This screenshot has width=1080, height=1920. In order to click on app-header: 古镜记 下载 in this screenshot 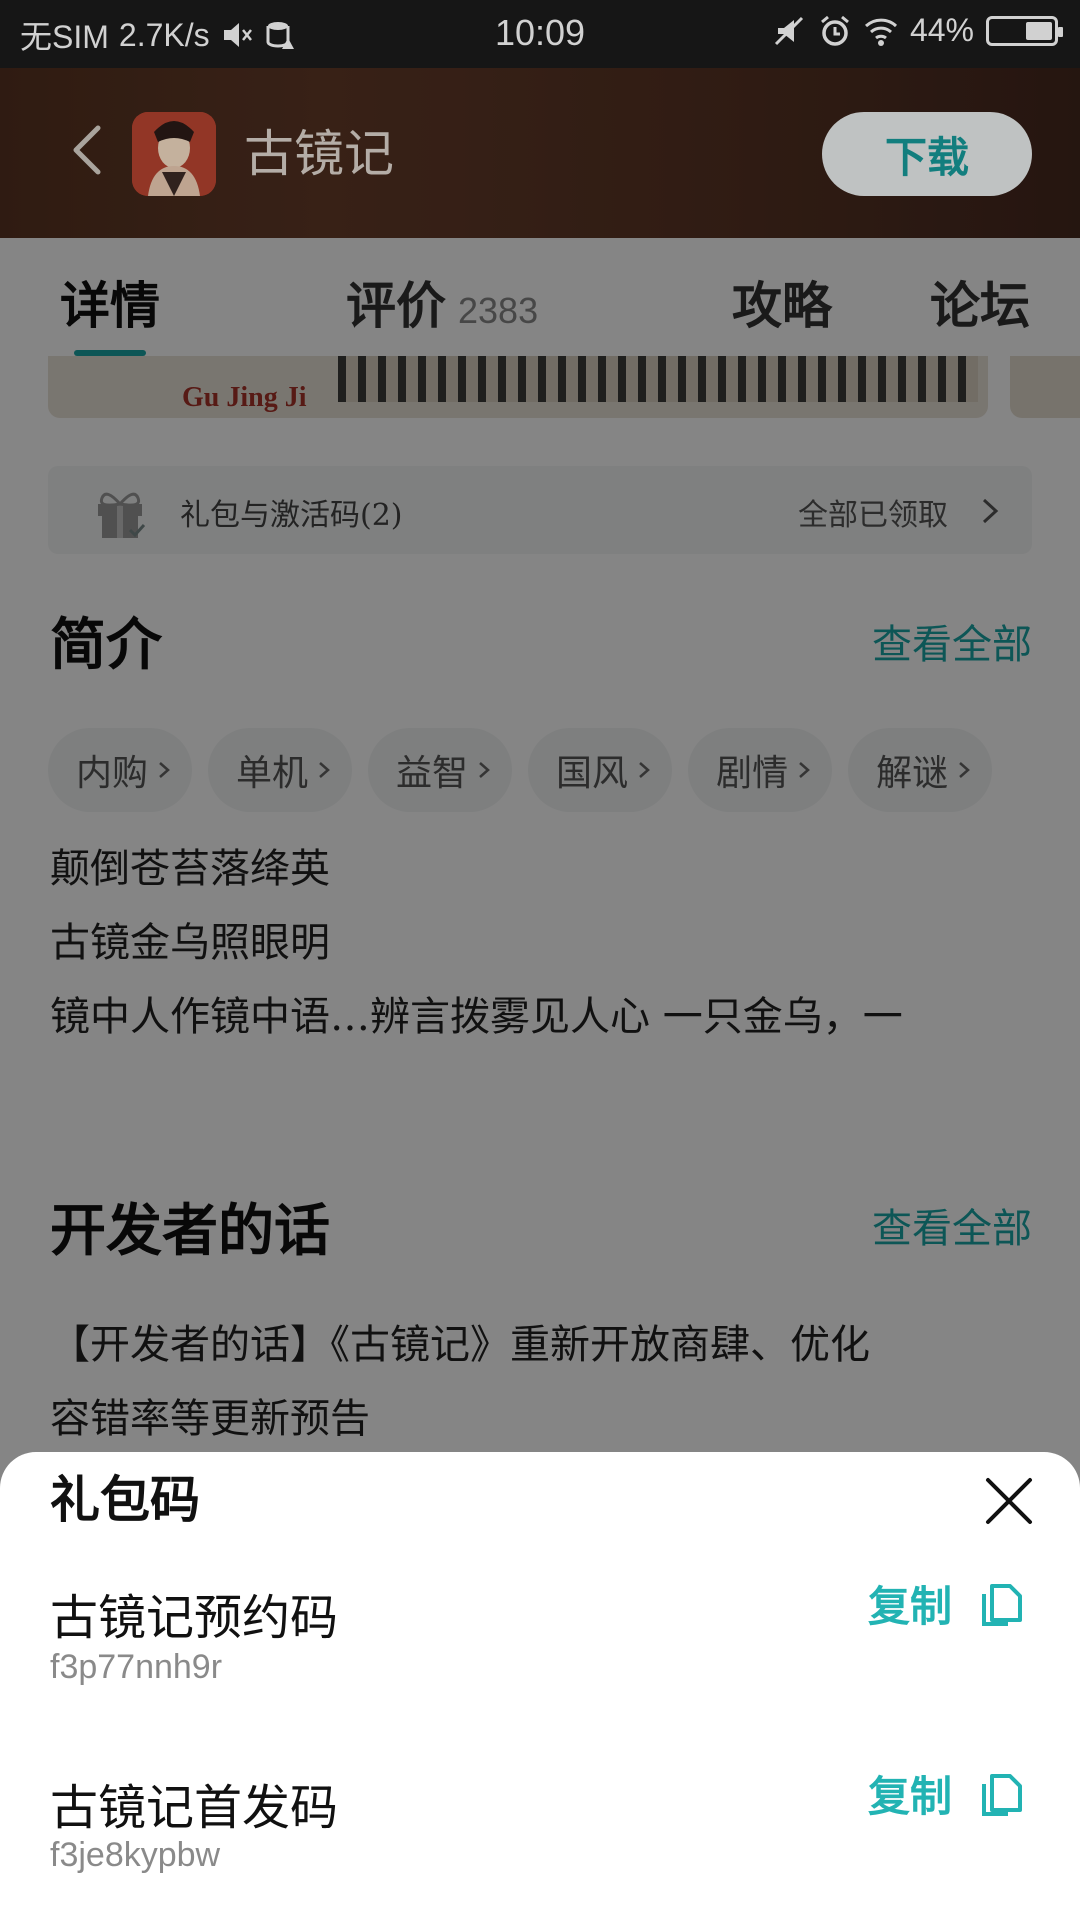, I will do `click(540, 153)`.